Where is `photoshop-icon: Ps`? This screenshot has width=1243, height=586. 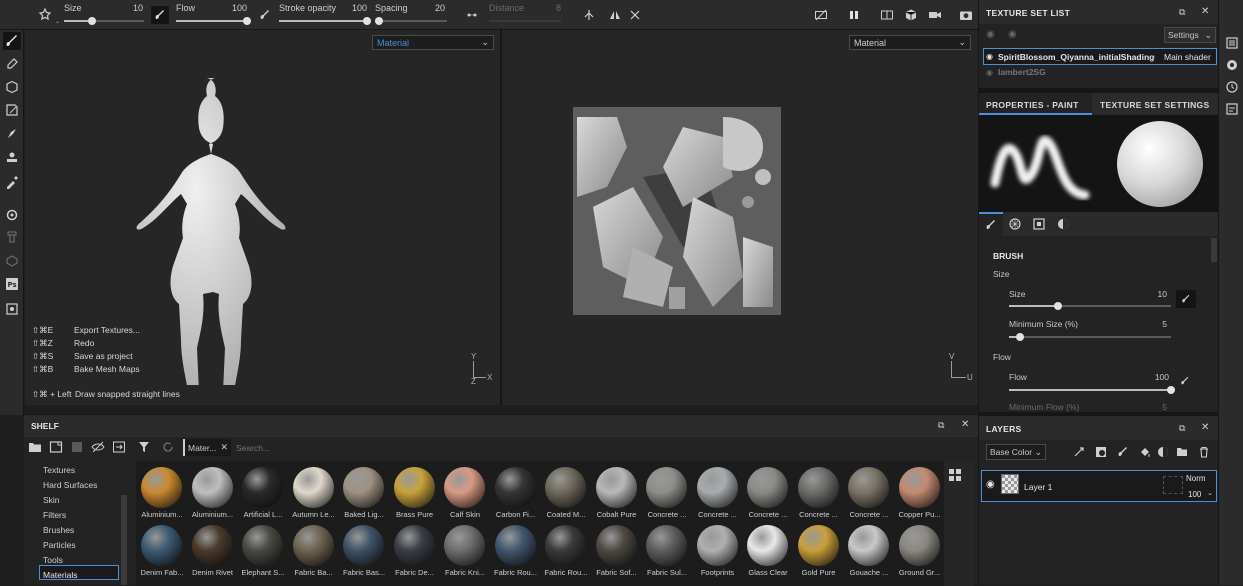
photoshop-icon: Ps is located at coordinates (12, 284).